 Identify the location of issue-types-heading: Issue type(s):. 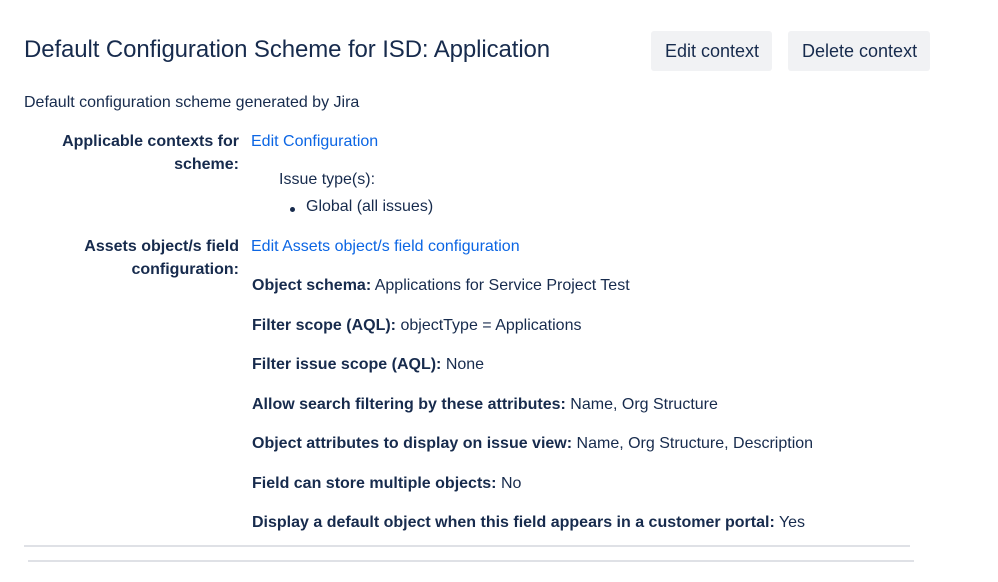
(327, 179).